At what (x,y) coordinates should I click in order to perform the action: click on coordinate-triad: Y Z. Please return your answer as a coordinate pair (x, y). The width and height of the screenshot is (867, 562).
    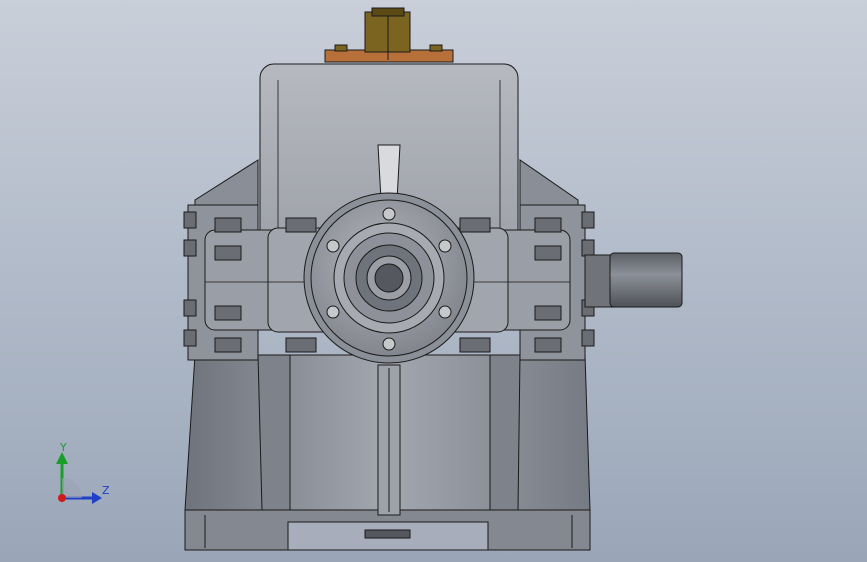
    Looking at the image, I should click on (87, 475).